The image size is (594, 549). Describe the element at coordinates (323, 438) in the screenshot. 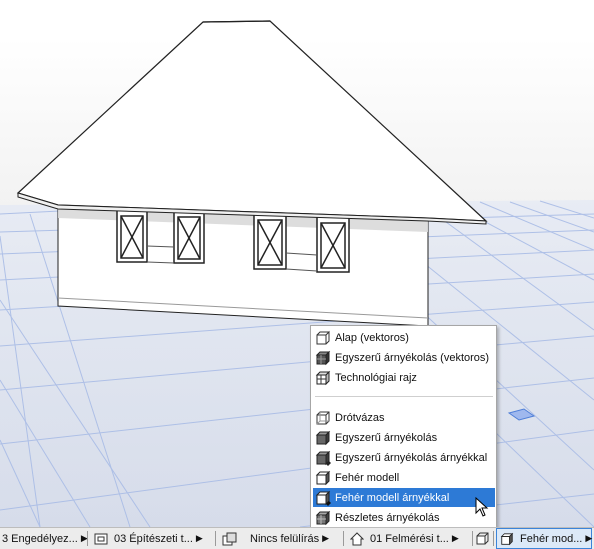

I see `simple-shading-icon` at that location.